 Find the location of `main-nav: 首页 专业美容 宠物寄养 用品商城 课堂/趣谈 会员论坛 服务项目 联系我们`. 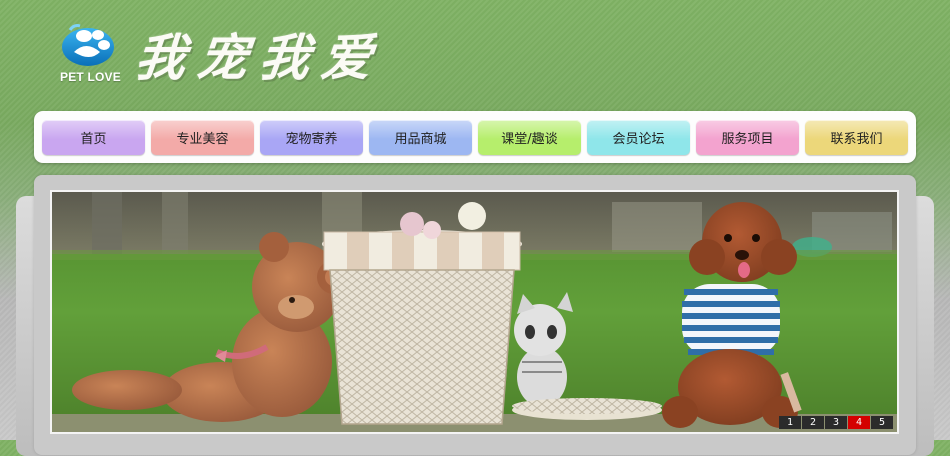

main-nav: 首页 专业美容 宠物寄养 用品商城 课堂/趣谈 会员论坛 服务项目 联系我们 is located at coordinates (475, 137).